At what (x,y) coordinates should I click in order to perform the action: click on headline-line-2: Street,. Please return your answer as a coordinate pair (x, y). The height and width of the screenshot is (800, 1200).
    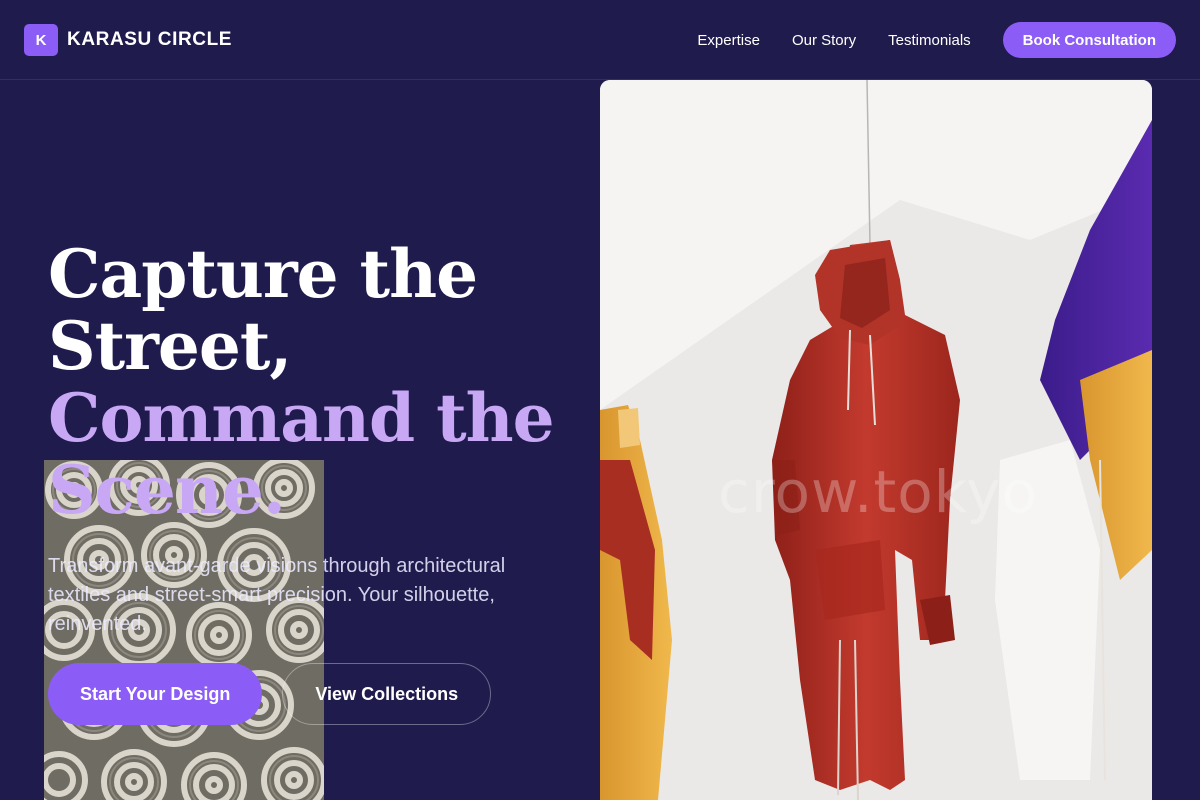
    Looking at the image, I should click on (170, 346).